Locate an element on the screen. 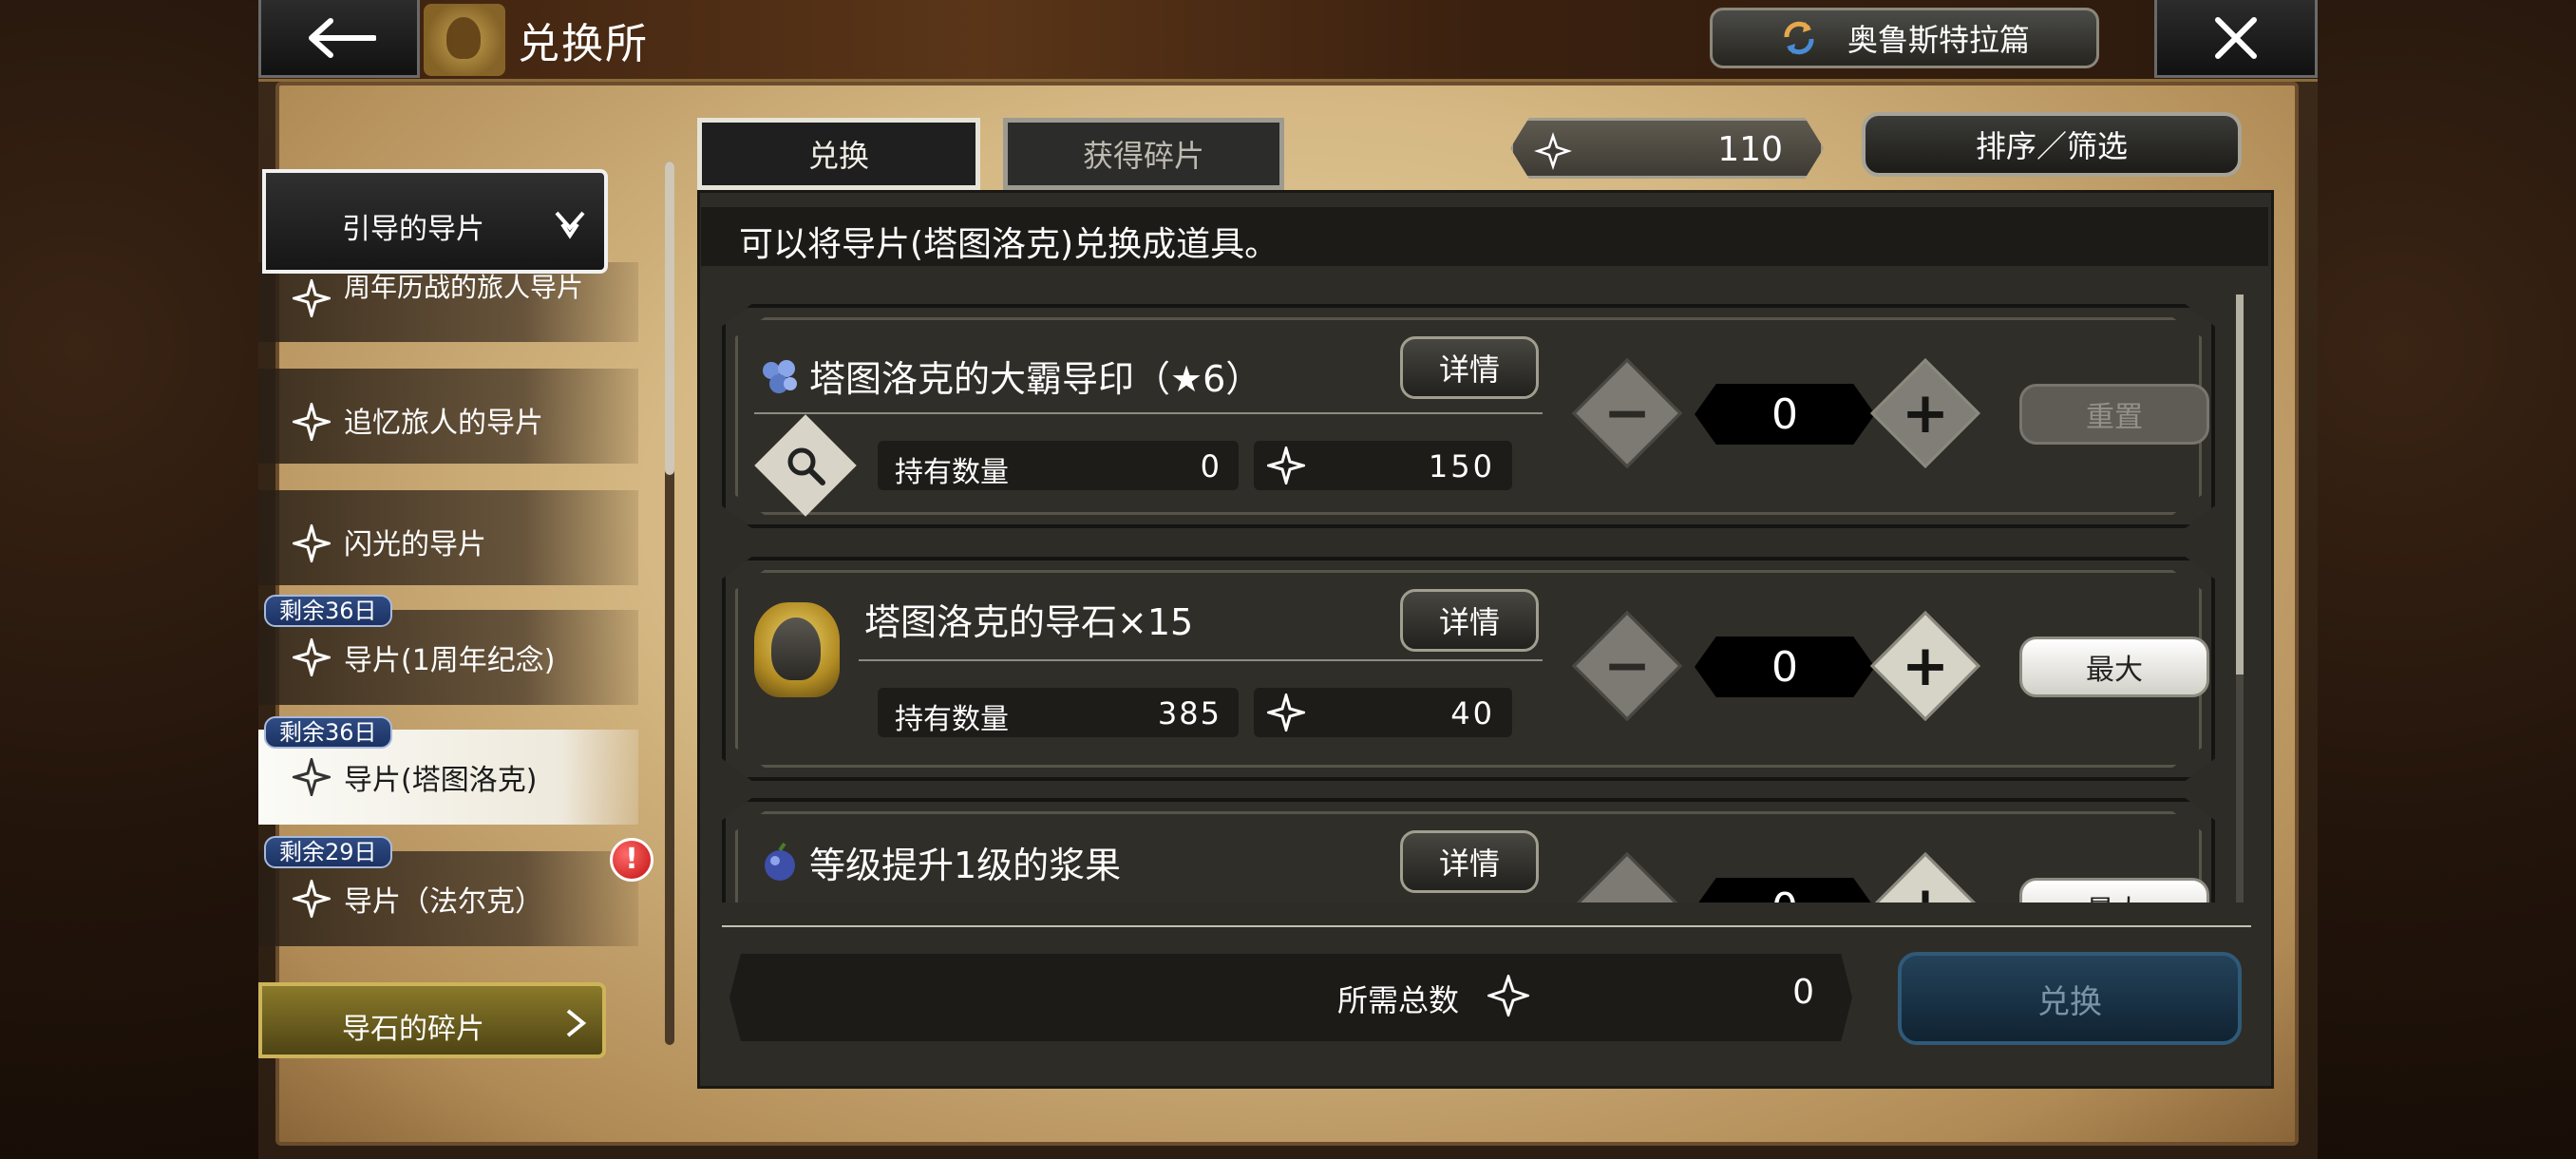 This screenshot has width=2576, height=1159. inspect-button is located at coordinates (805, 465).